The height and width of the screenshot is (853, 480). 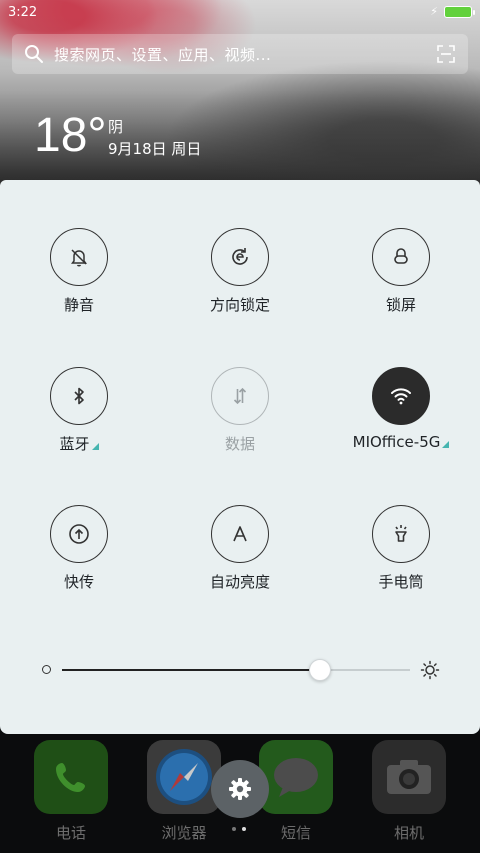 What do you see at coordinates (234, 829) in the screenshot?
I see `page-dot` at bounding box center [234, 829].